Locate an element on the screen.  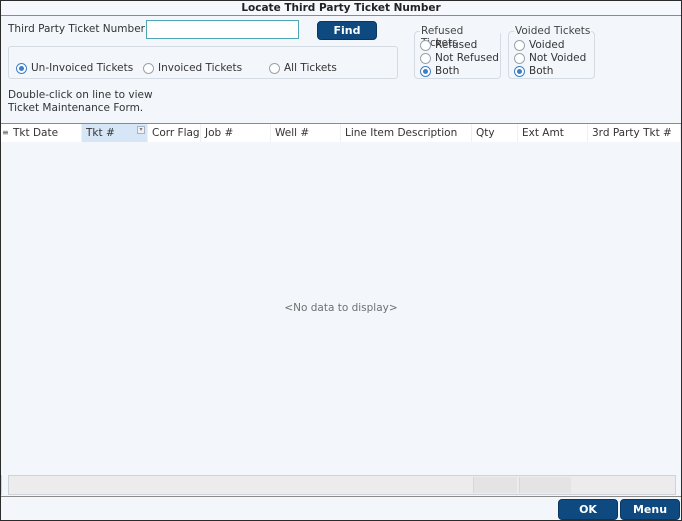
column-header-qty: Qty is located at coordinates (495, 133).